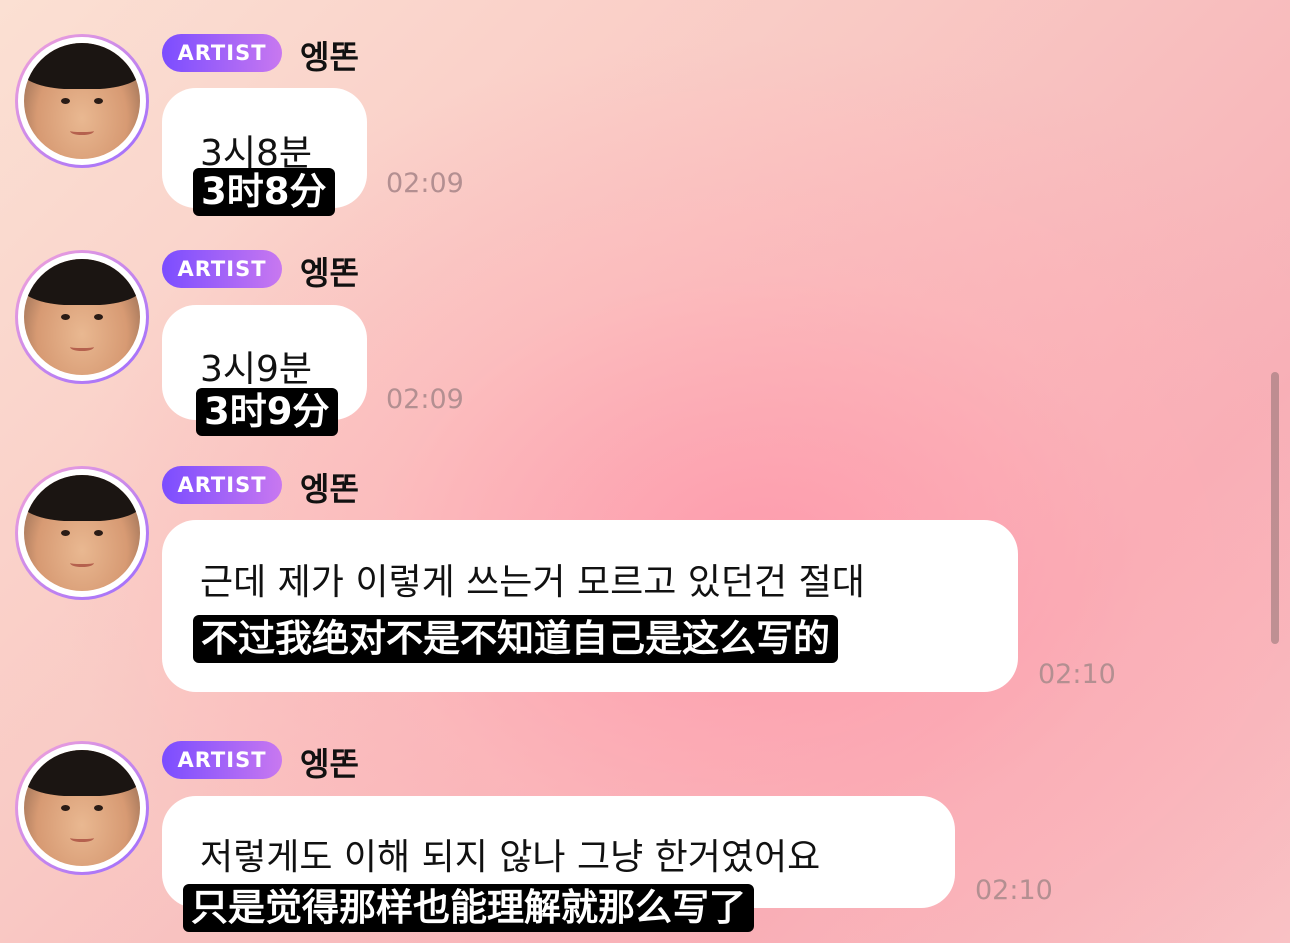 Image resolution: width=1290 pixels, height=943 pixels. Describe the element at coordinates (1275, 508) in the screenshot. I see `scrollbar` at that location.